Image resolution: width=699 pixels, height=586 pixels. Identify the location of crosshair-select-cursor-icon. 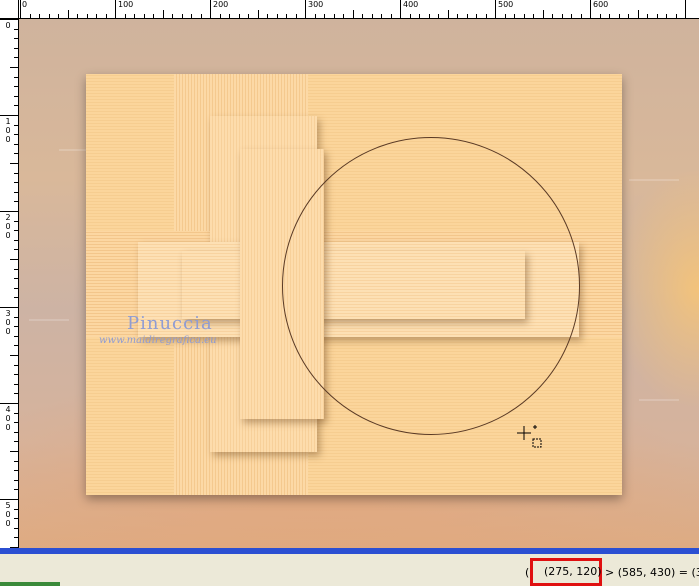
(529, 436).